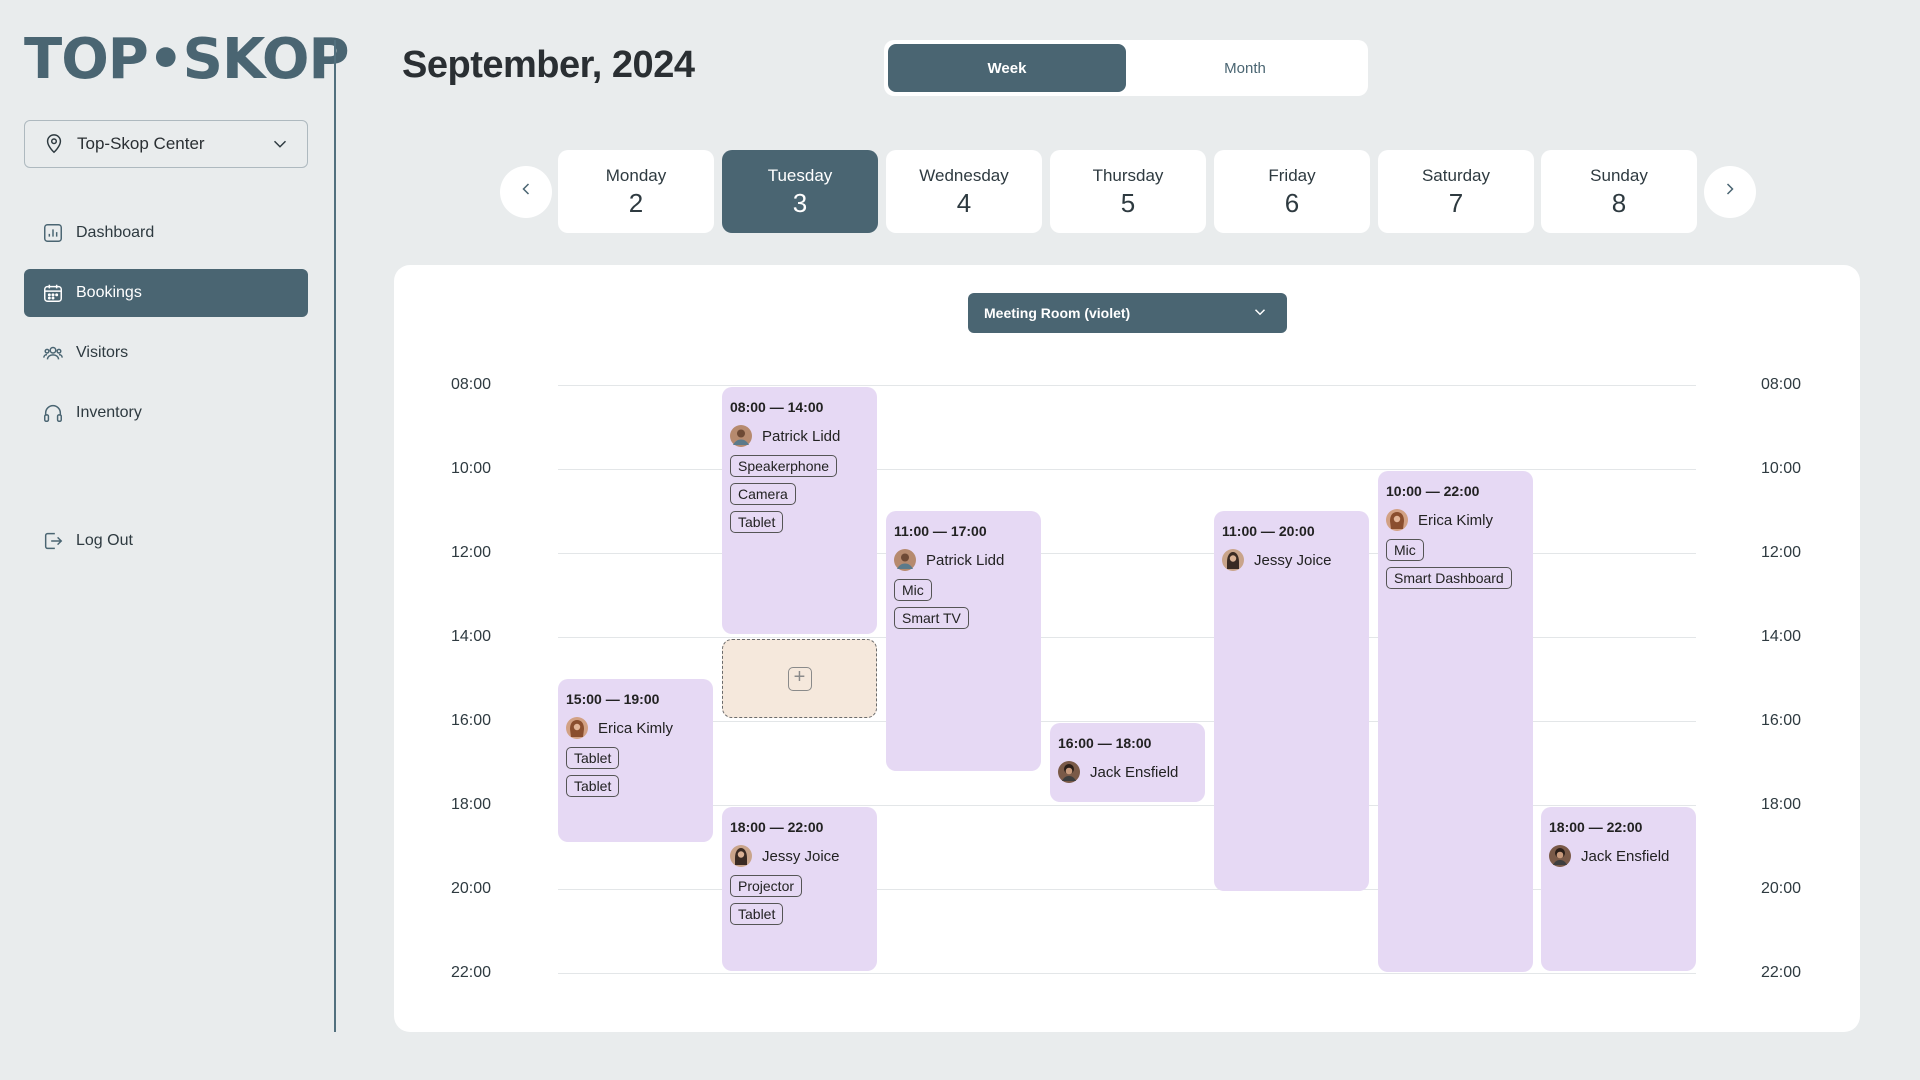 This screenshot has width=1920, height=1080. I want to click on time-label: 12:00, so click(1781, 552).